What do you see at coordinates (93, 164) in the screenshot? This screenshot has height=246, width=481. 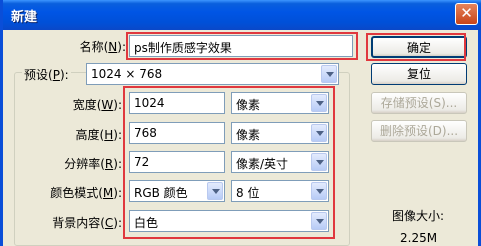 I see `resolution-label: 分辨率(R):` at bounding box center [93, 164].